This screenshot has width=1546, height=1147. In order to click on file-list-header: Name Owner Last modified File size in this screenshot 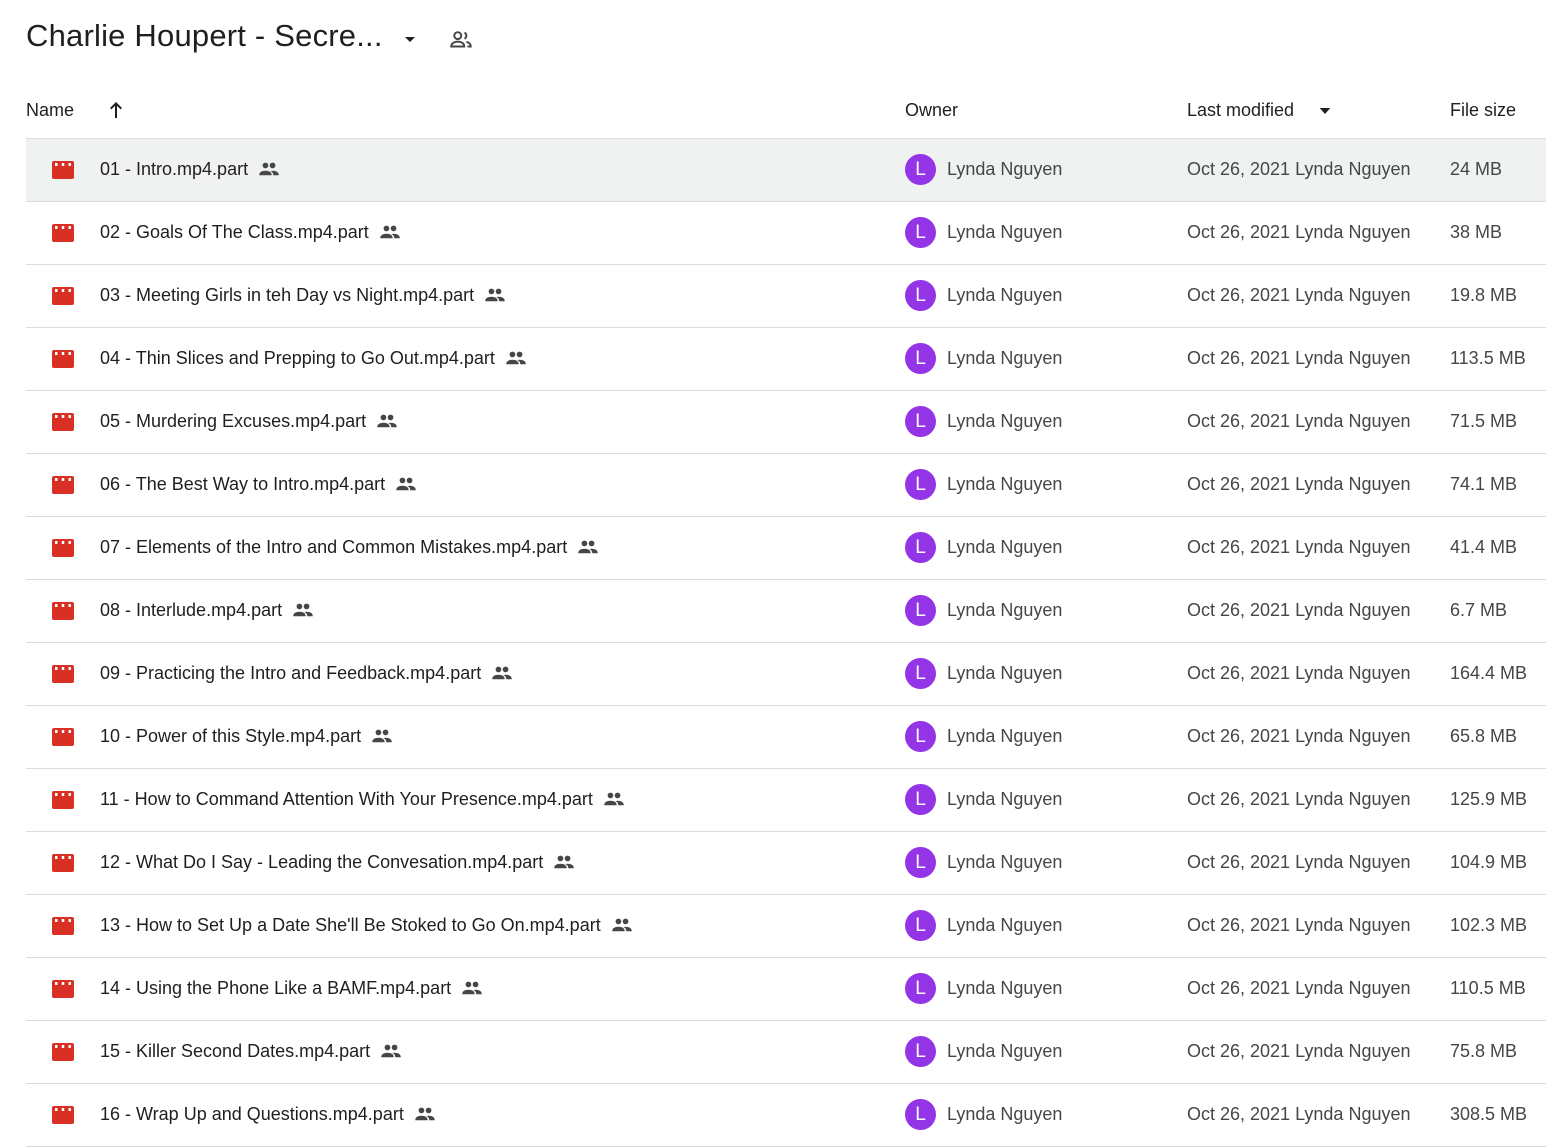, I will do `click(786, 113)`.